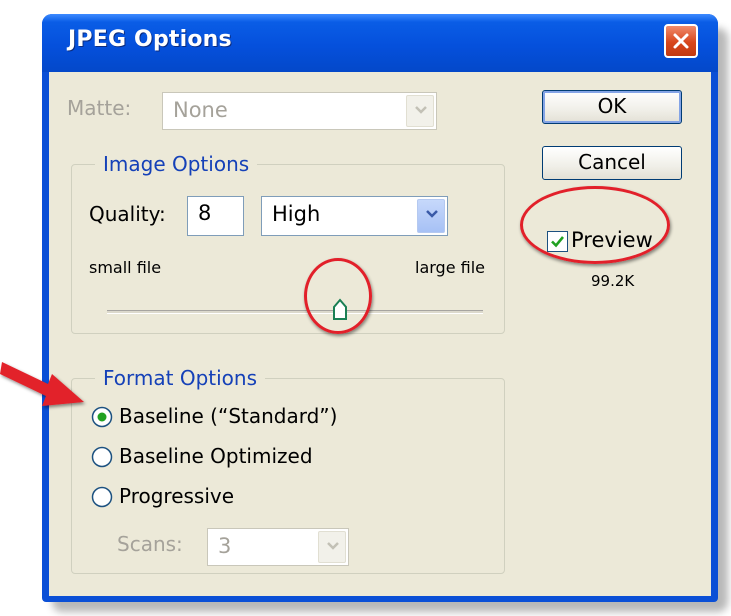 Image resolution: width=731 pixels, height=616 pixels. I want to click on radio-progressive, so click(102, 497).